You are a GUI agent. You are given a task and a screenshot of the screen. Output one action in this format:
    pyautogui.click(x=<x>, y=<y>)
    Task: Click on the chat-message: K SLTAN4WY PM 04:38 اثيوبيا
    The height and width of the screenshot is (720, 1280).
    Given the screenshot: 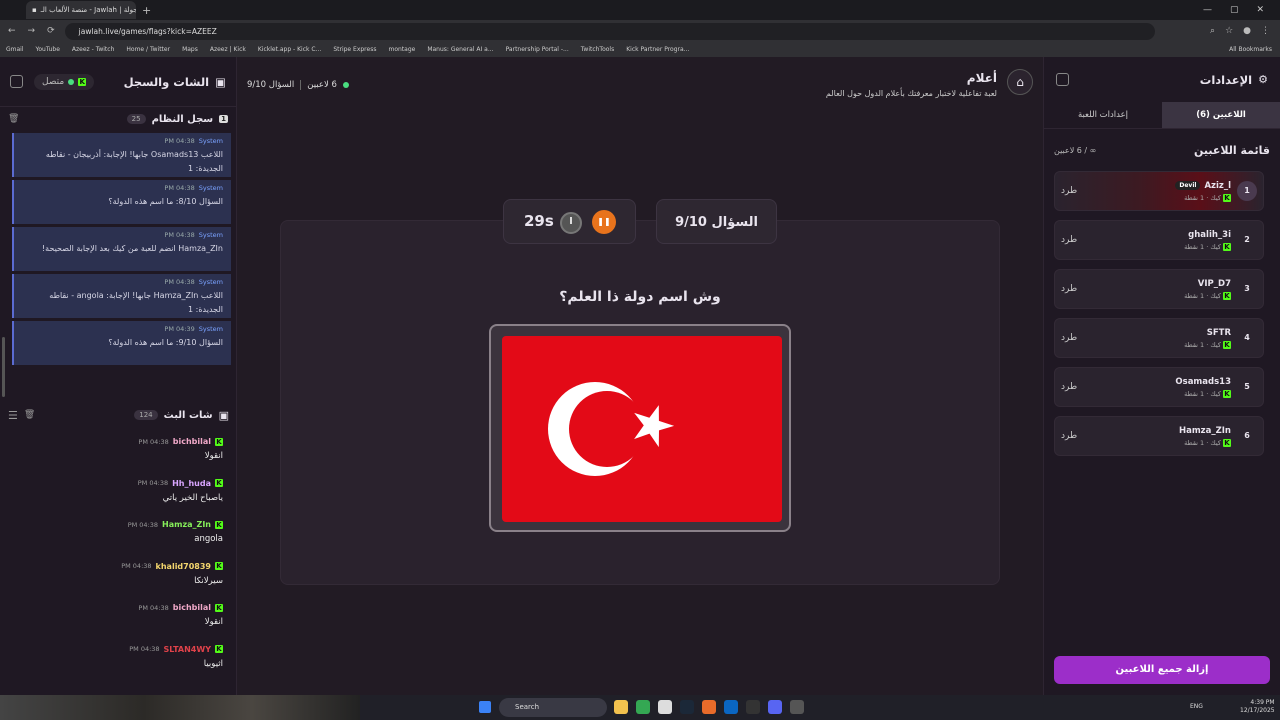 What is the action you would take?
    pyautogui.click(x=118, y=666)
    